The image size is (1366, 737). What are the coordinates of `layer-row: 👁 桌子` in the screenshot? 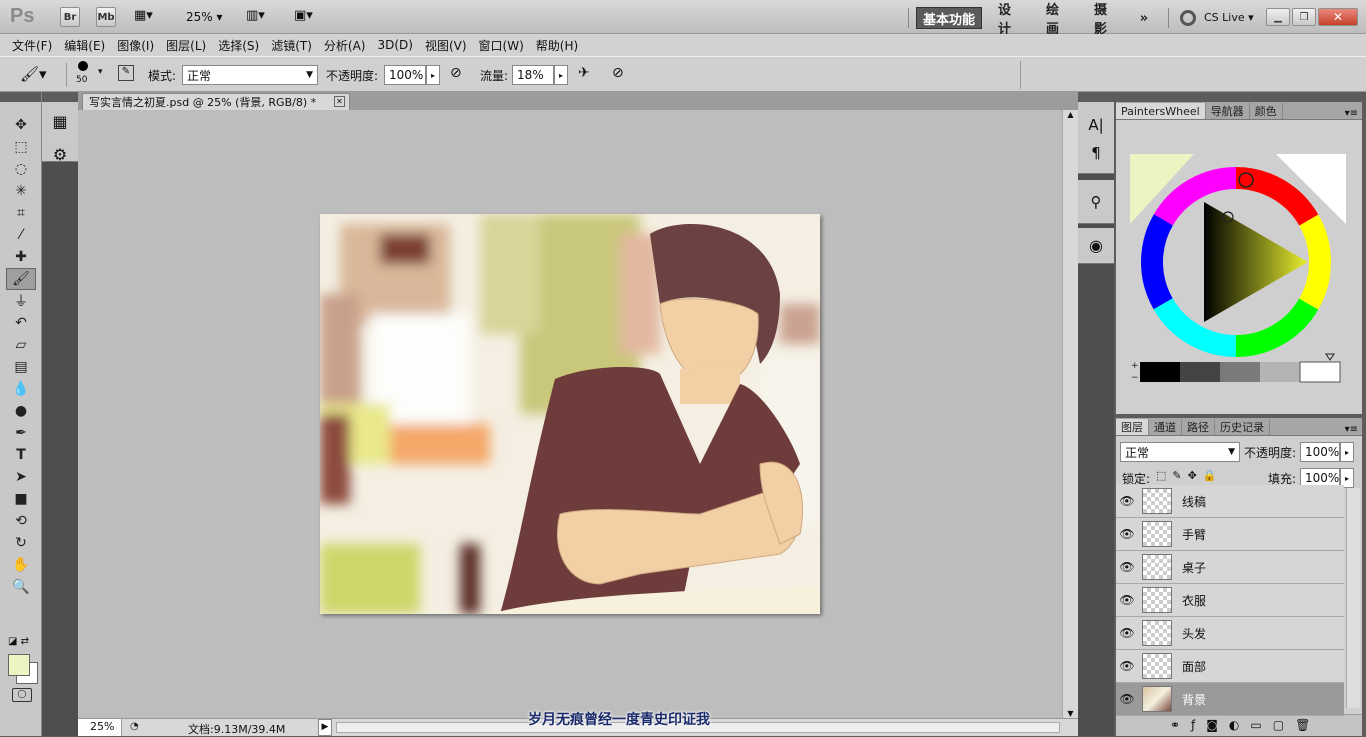 It's located at (1230, 567).